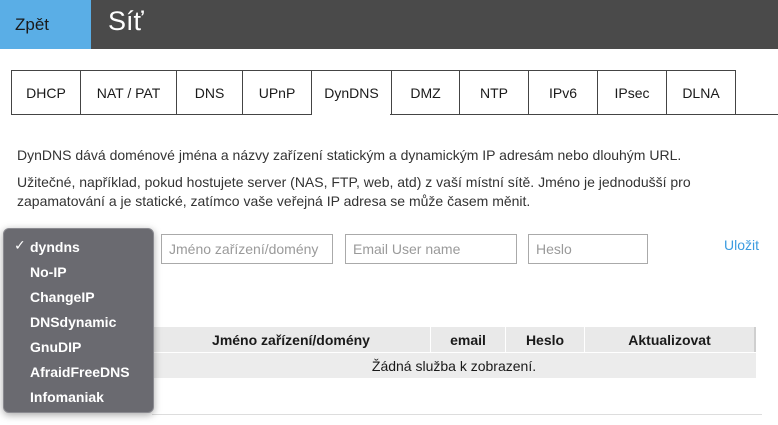 The width and height of the screenshot is (778, 425). I want to click on provider-option-afraidfreedns: AfraidFreeDNS, so click(78, 371).